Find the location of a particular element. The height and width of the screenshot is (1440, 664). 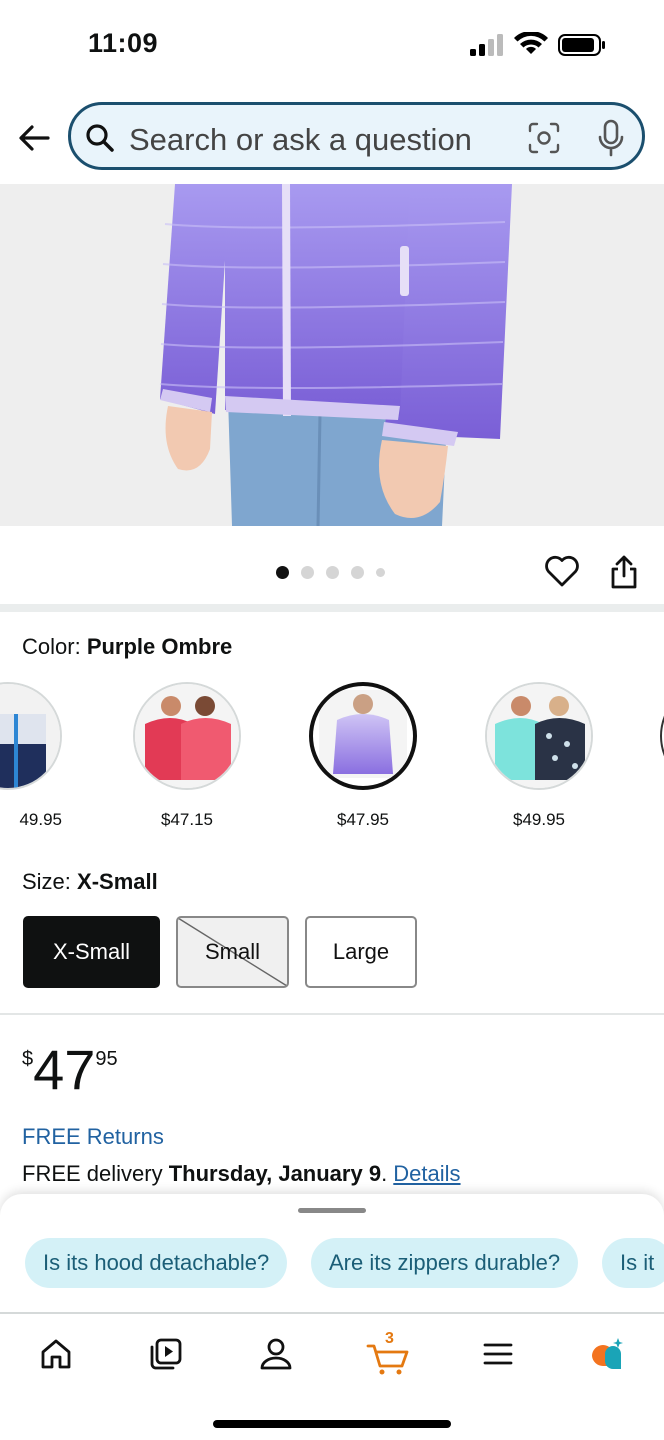

free-returns-link: FREE Returns is located at coordinates (93, 1137).